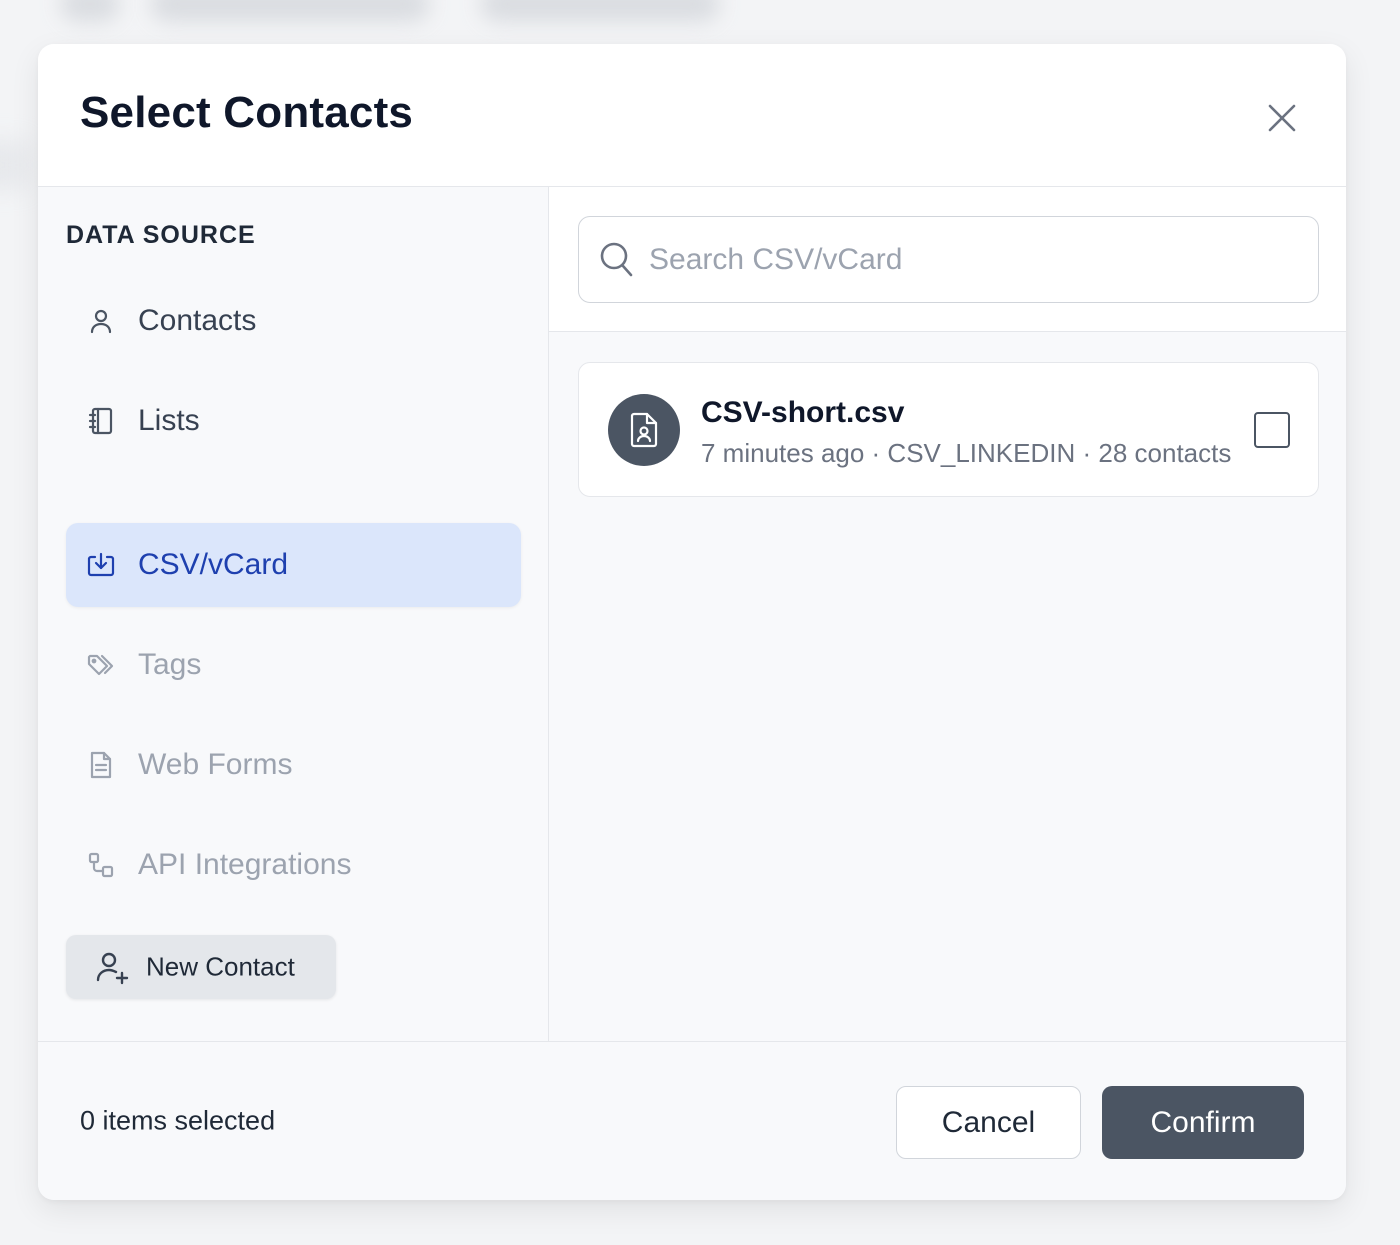 This screenshot has width=1400, height=1245. What do you see at coordinates (247, 112) in the screenshot?
I see `modal-title: Select Contacts` at bounding box center [247, 112].